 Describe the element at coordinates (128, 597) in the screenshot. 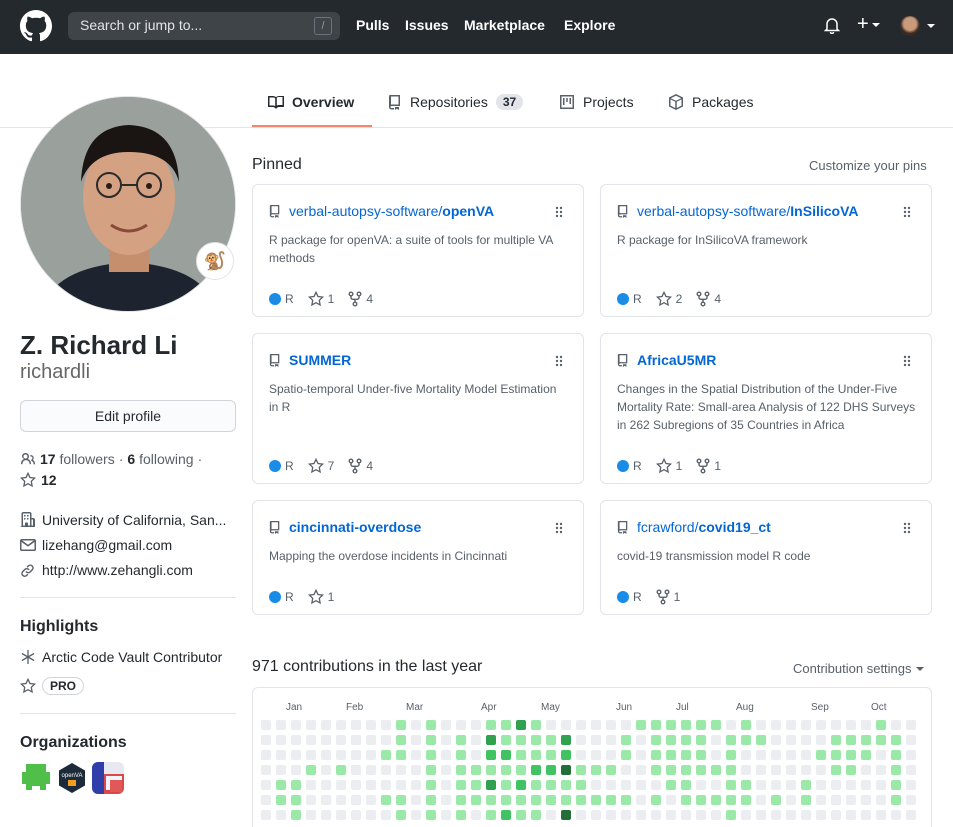

I see `sidebar-divider` at that location.